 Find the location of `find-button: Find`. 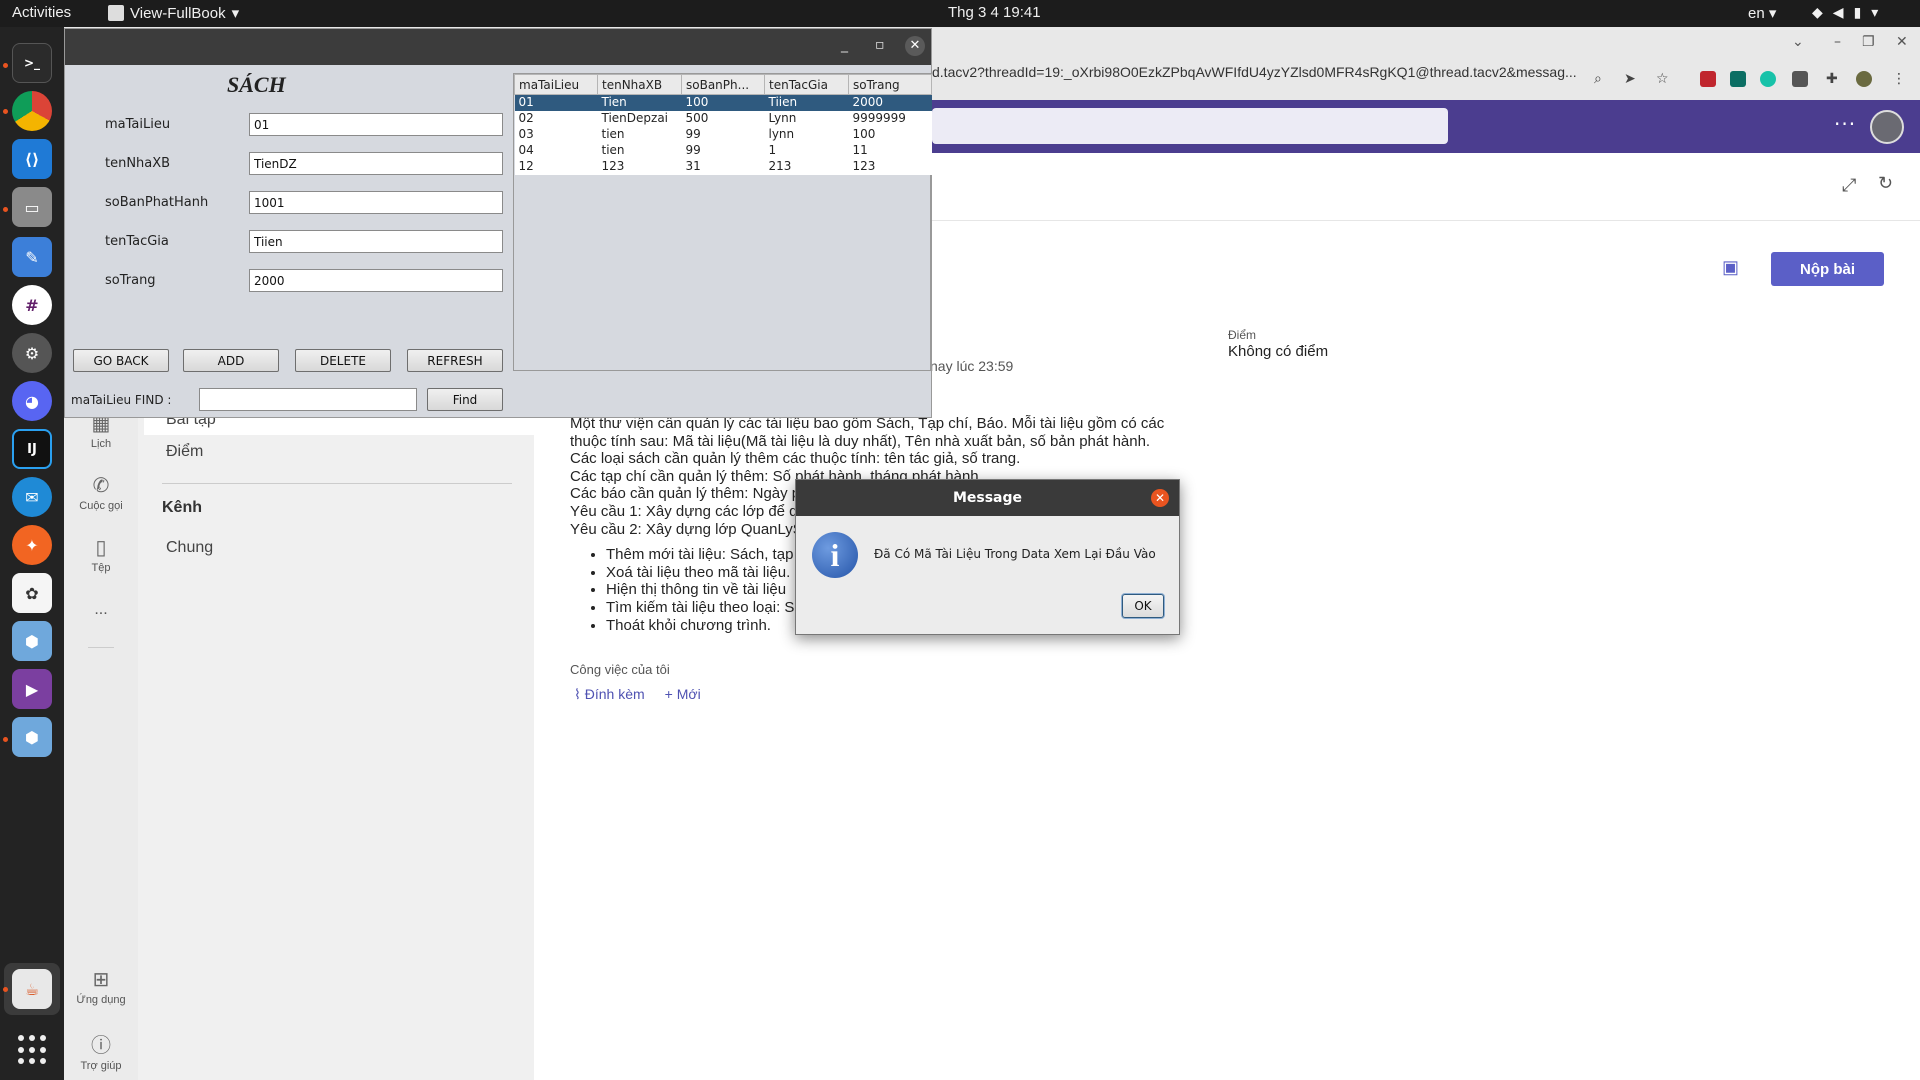

find-button: Find is located at coordinates (465, 399).